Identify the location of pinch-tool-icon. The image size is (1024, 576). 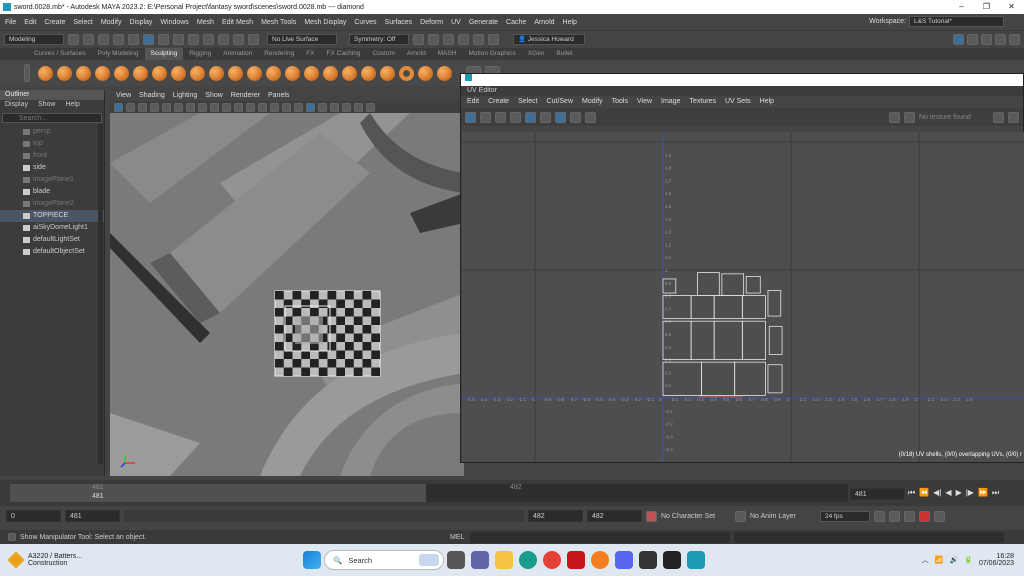
(121, 73).